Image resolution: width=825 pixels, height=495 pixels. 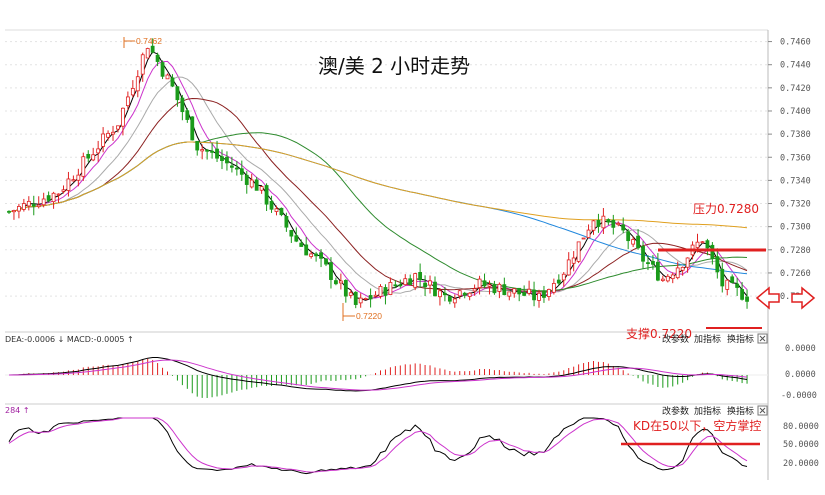 What do you see at coordinates (795, 181) in the screenshot?
I see `ytick-label: 0.7340` at bounding box center [795, 181].